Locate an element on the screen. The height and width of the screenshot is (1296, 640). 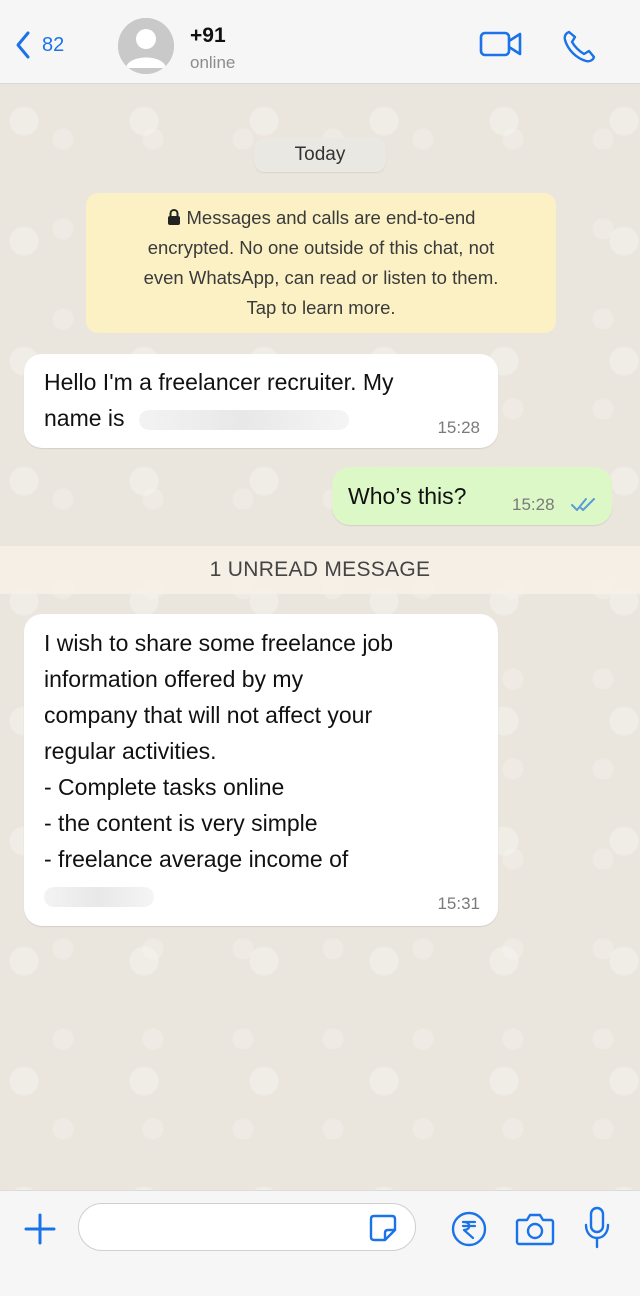
phone-icon is located at coordinates (580, 46).